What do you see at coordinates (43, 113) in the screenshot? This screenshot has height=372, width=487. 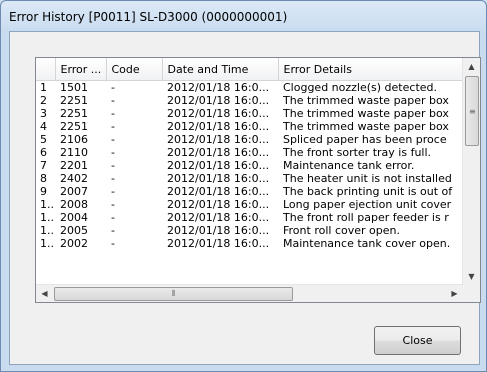 I see `table-cell: 3` at bounding box center [43, 113].